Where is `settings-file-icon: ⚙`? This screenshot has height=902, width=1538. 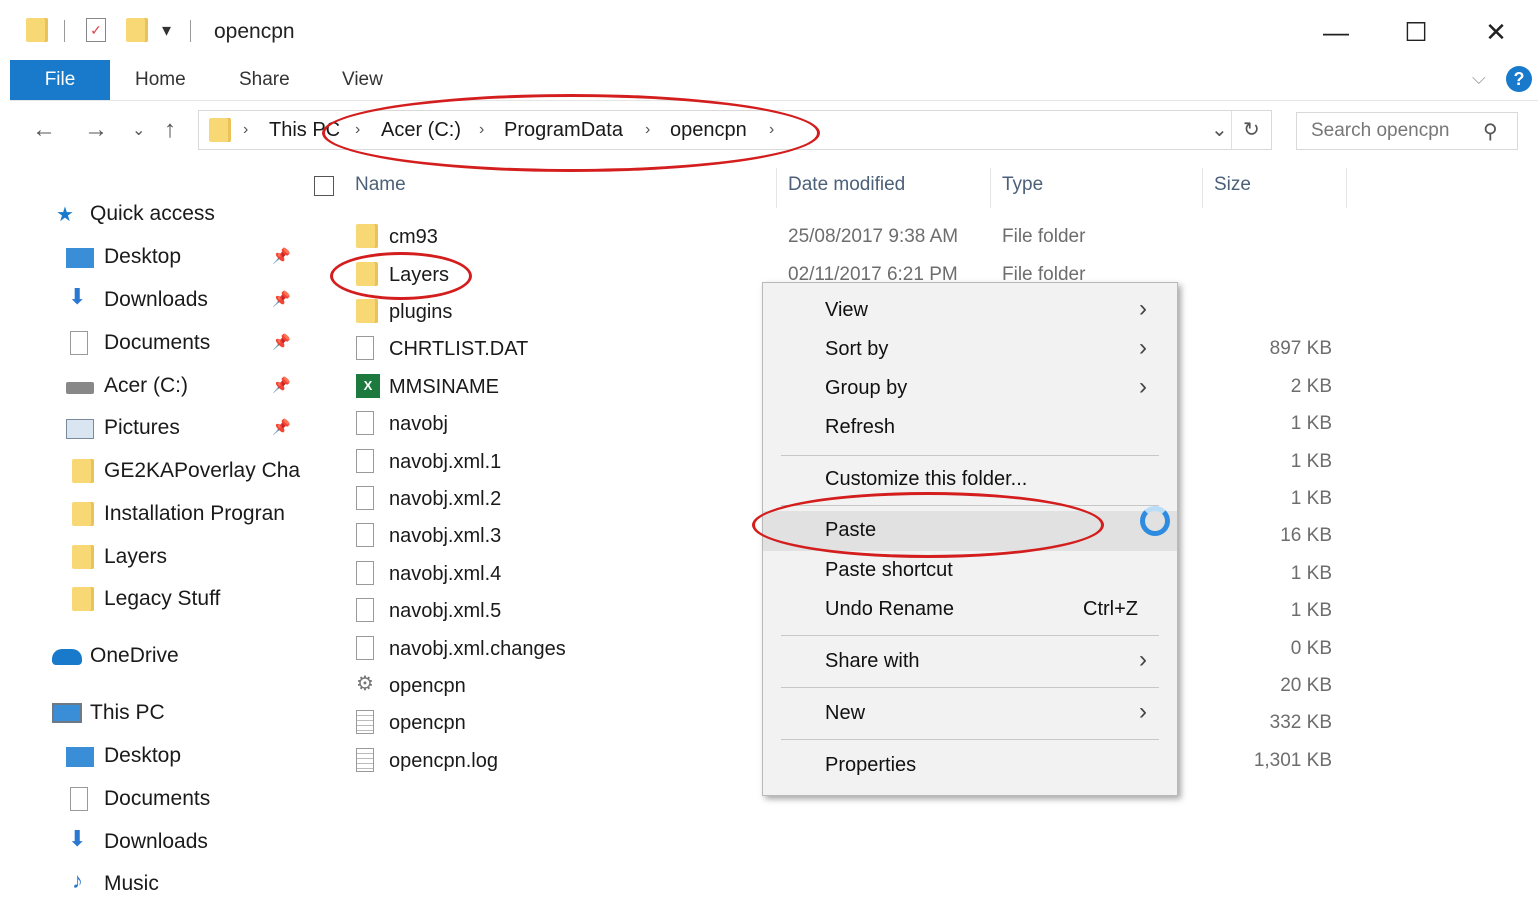
settings-file-icon: ⚙ is located at coordinates (365, 684).